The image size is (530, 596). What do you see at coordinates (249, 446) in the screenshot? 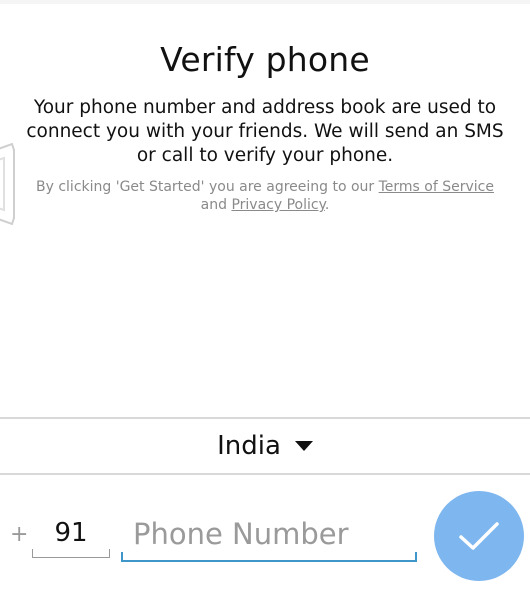
I see `country-name: India` at bounding box center [249, 446].